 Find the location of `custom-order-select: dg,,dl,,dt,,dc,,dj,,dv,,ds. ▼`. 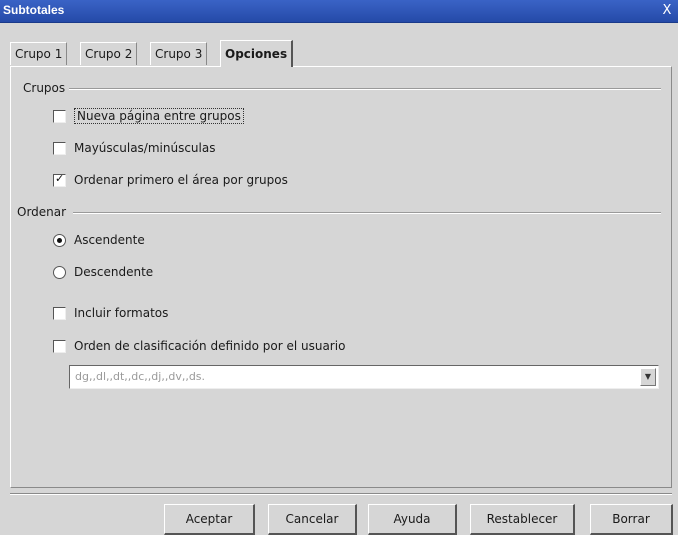

custom-order-select: dg,,dl,,dt,,dc,,dj,,dv,,ds. ▼ is located at coordinates (364, 377).